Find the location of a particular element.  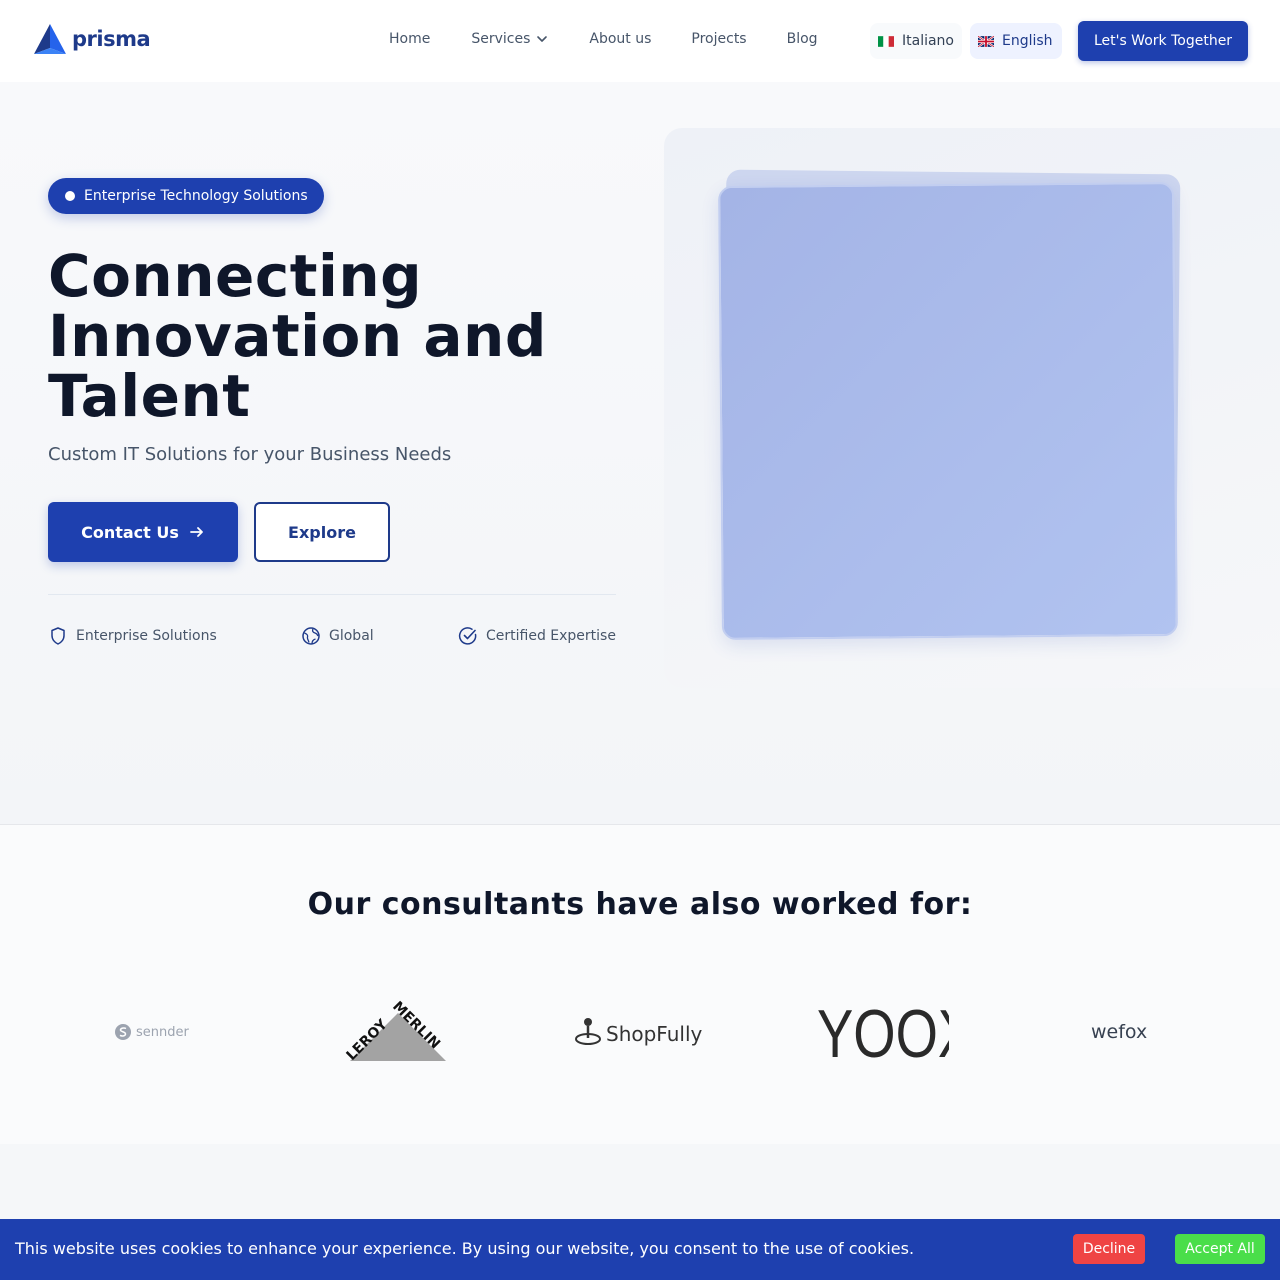

feature-global: Global is located at coordinates (337, 636).